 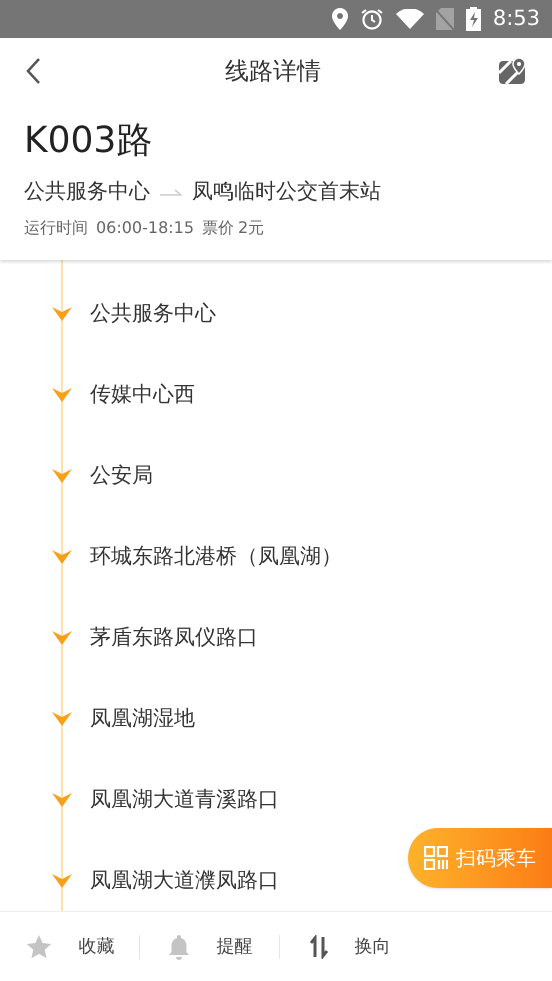 What do you see at coordinates (121, 476) in the screenshot?
I see `stop-item: 公安局` at bounding box center [121, 476].